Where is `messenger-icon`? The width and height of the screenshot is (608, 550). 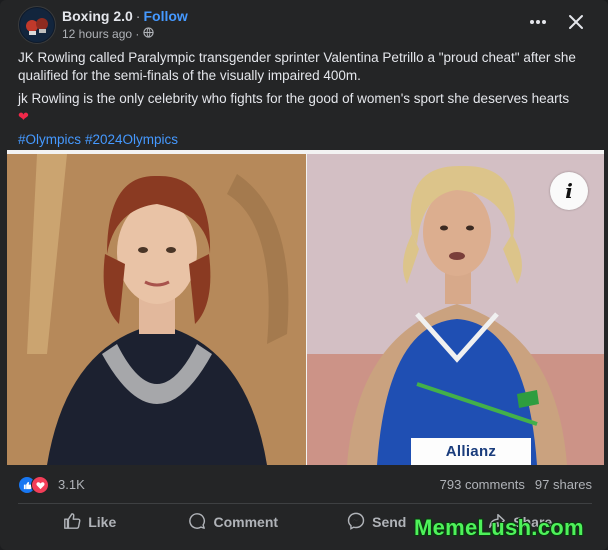 messenger-icon is located at coordinates (356, 522).